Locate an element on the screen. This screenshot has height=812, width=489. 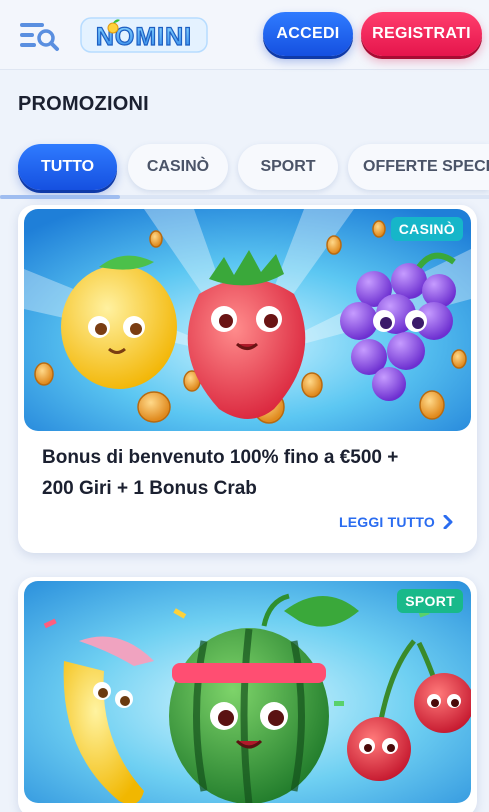
tabs-scrollbar is located at coordinates (244, 197).